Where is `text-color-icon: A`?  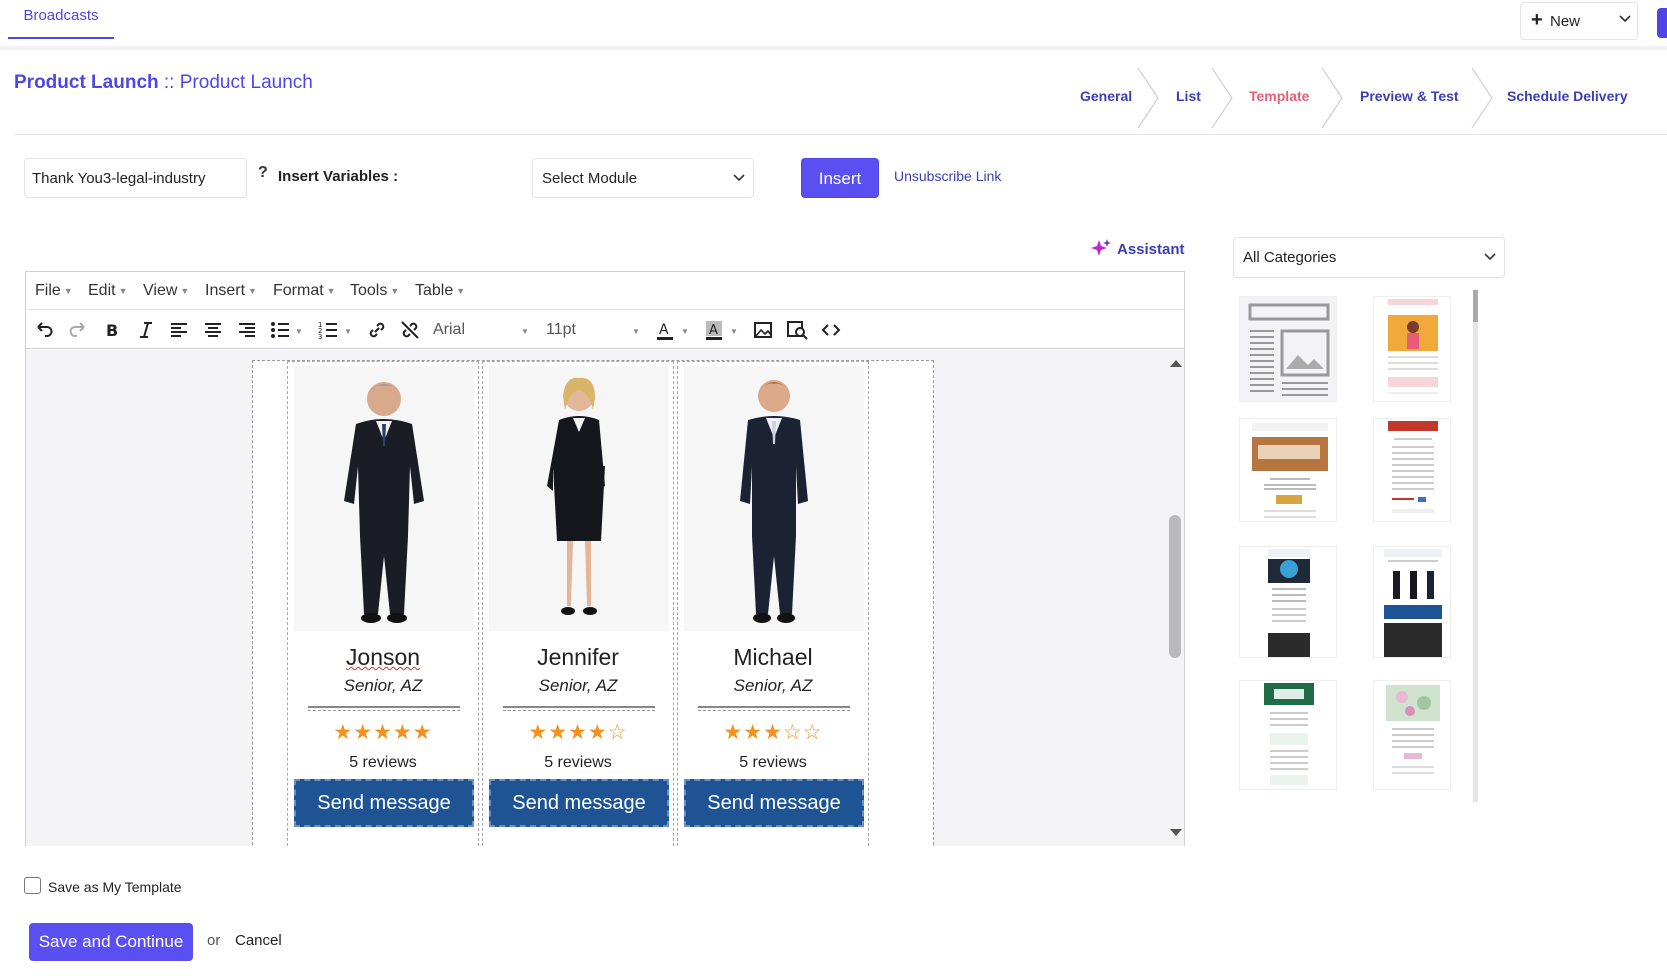 text-color-icon: A is located at coordinates (665, 330).